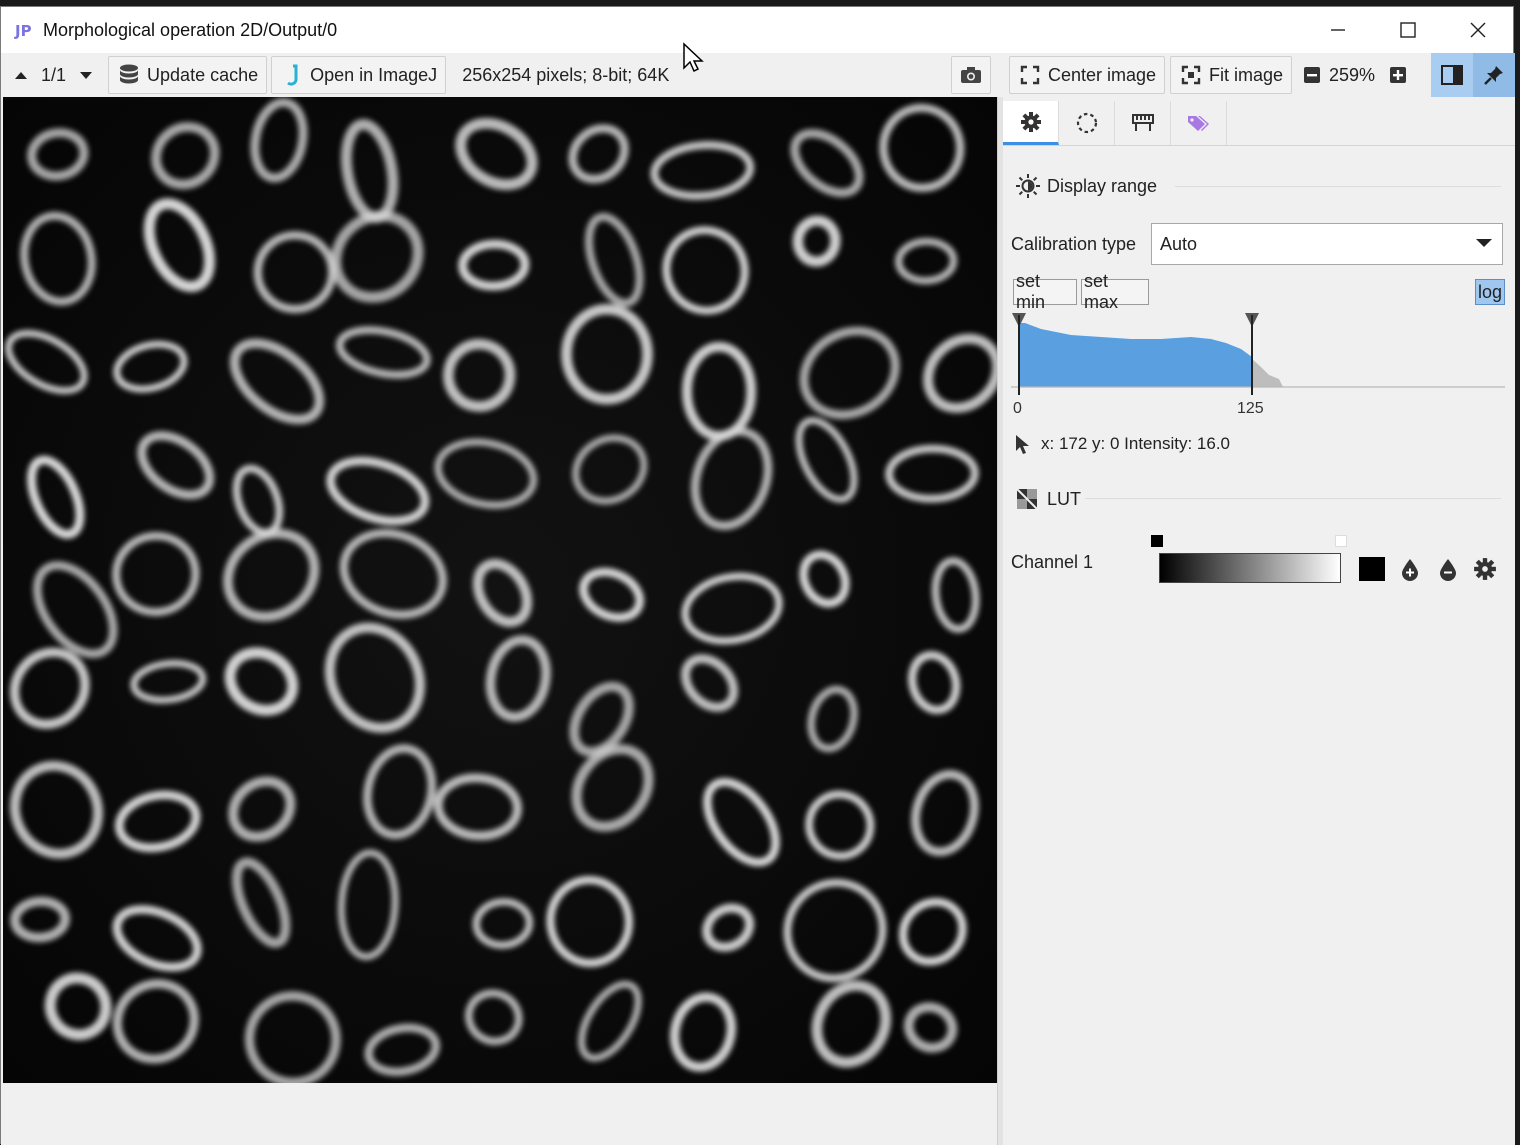 The height and width of the screenshot is (1145, 1520). Describe the element at coordinates (1250, 408) in the screenshot. I see `histogram-max-tick: 125` at that location.